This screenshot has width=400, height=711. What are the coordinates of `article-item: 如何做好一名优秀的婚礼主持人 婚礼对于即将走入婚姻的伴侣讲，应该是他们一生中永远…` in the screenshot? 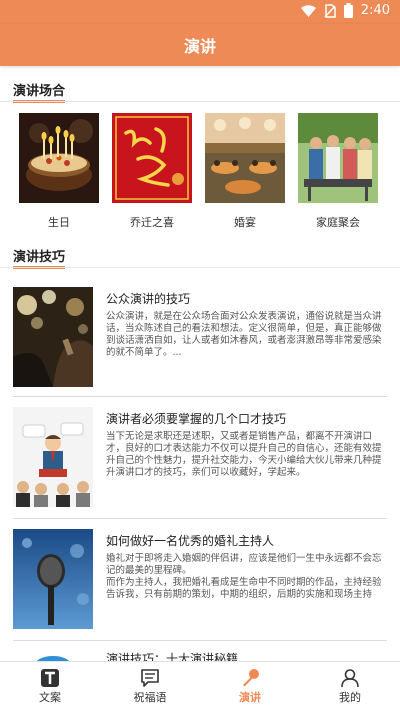 It's located at (200, 581).